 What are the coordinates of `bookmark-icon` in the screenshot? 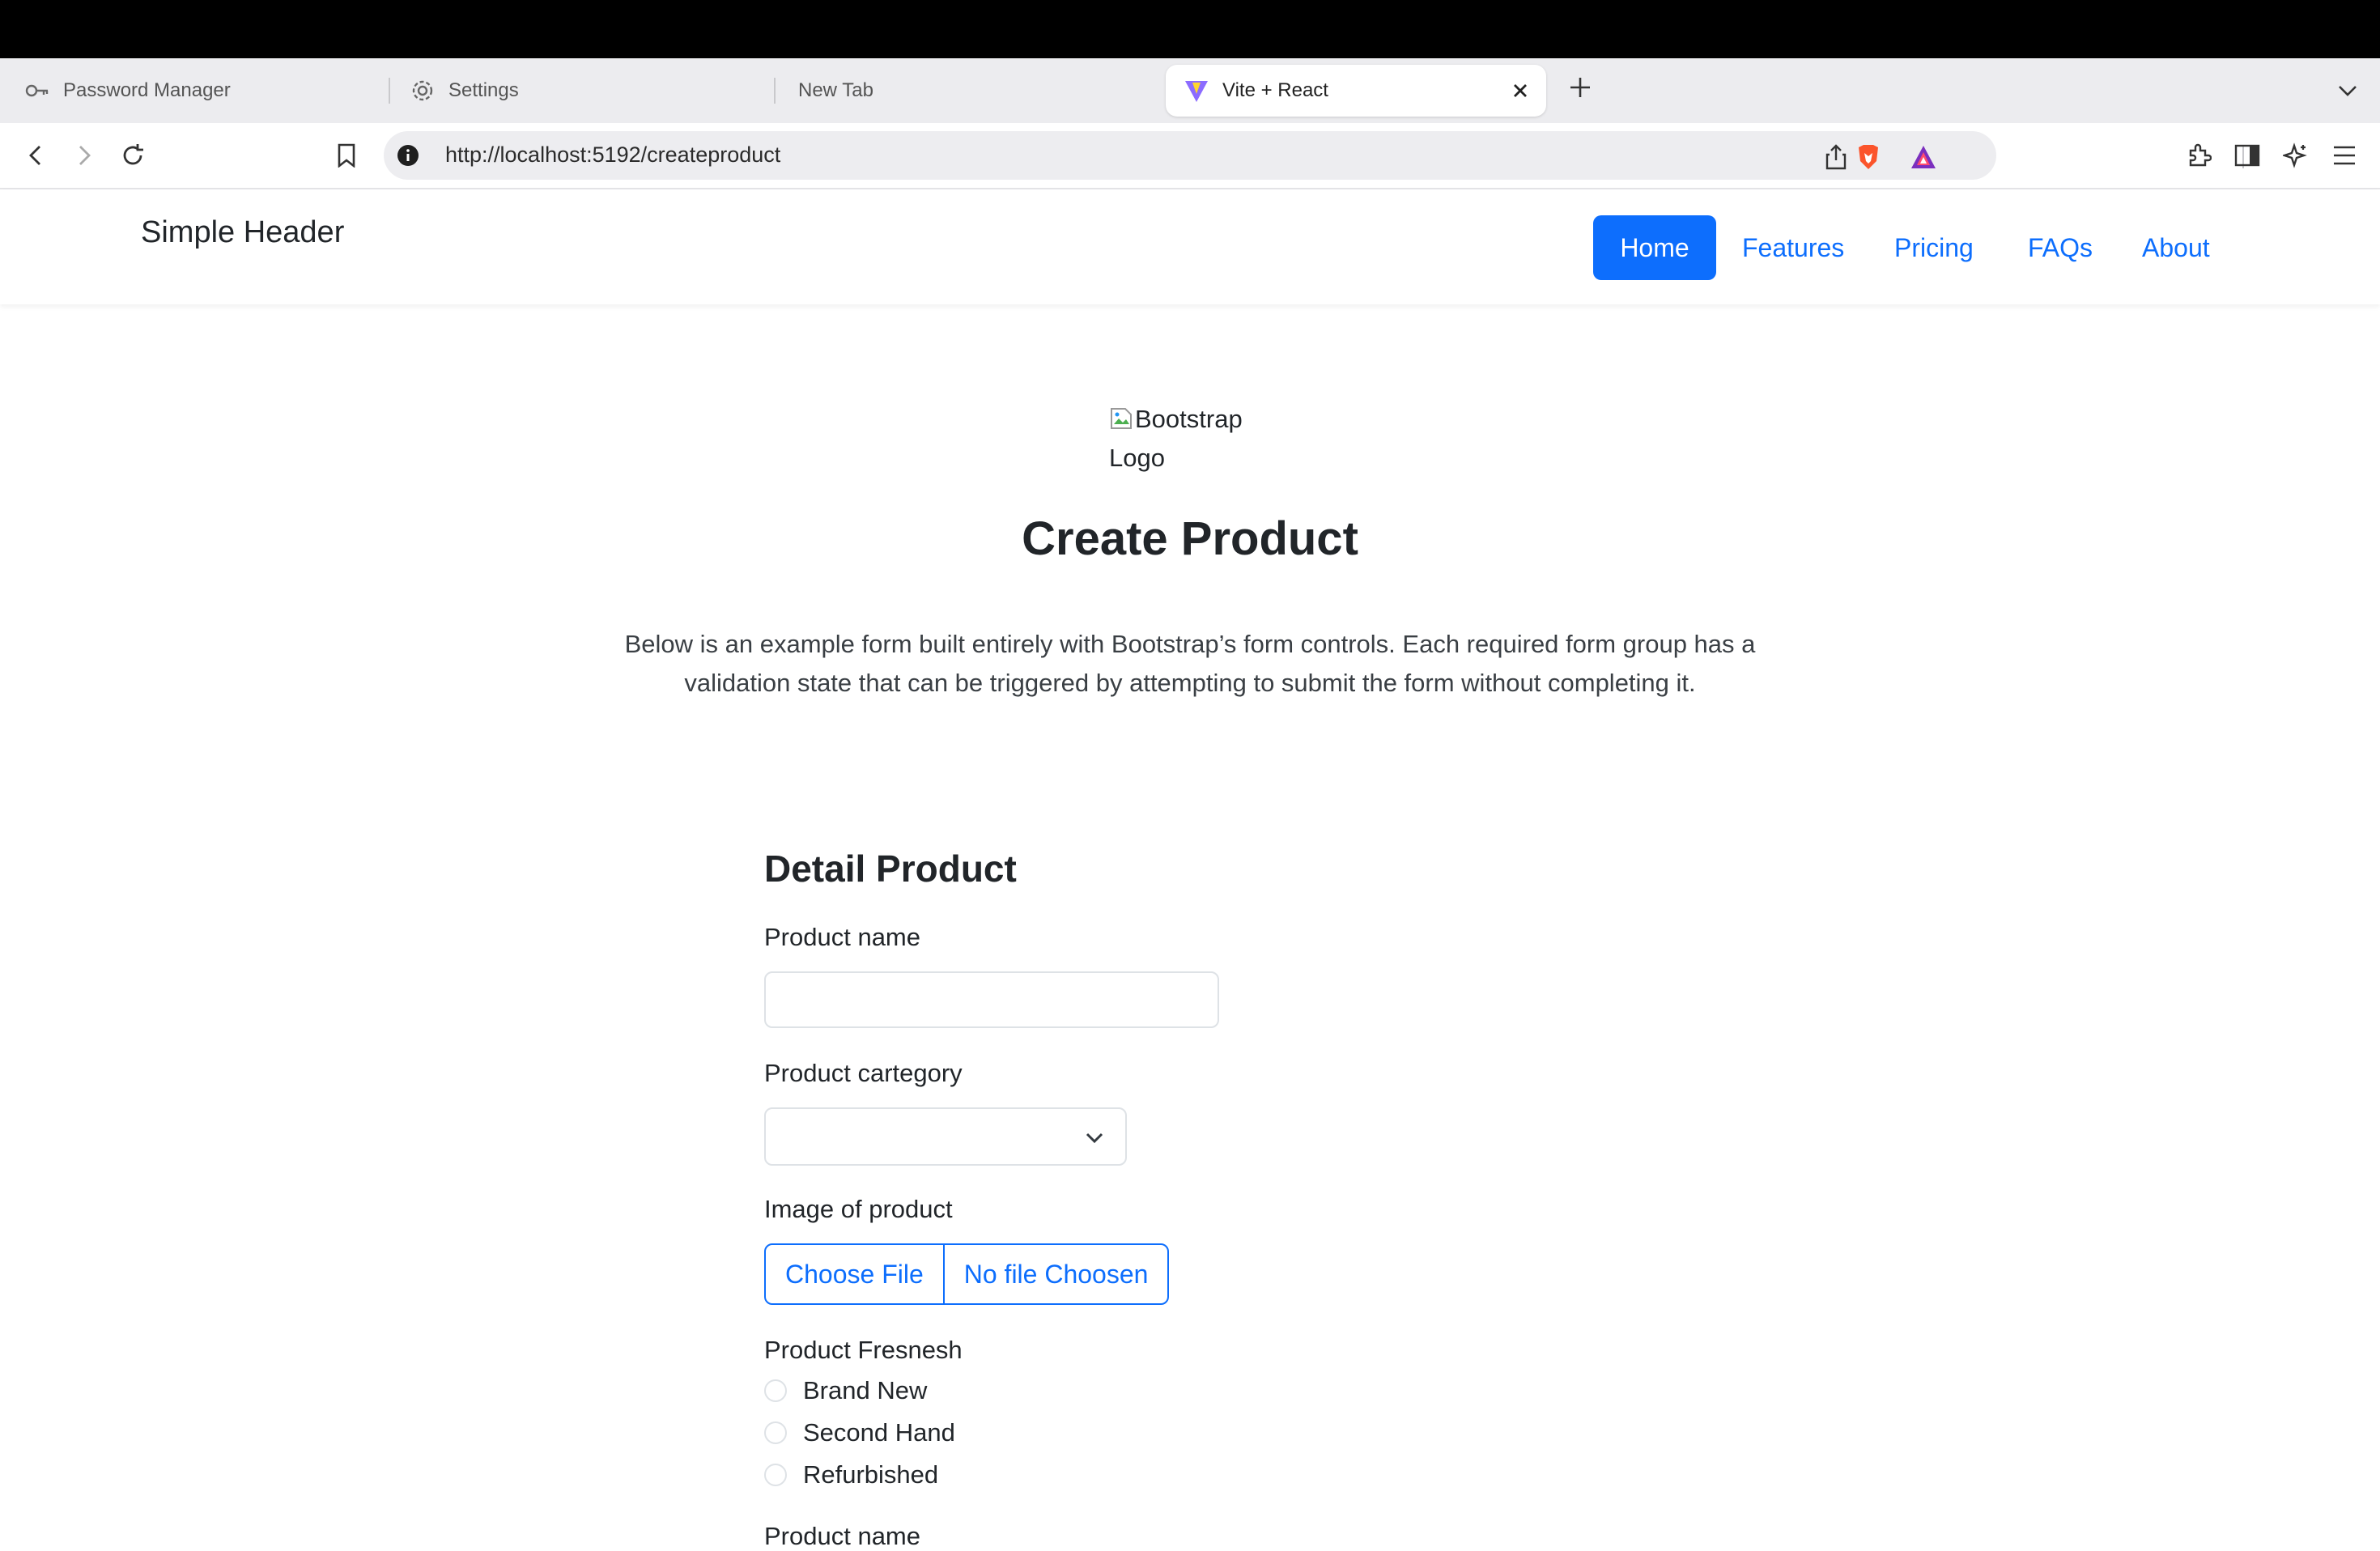 It's located at (347, 155).